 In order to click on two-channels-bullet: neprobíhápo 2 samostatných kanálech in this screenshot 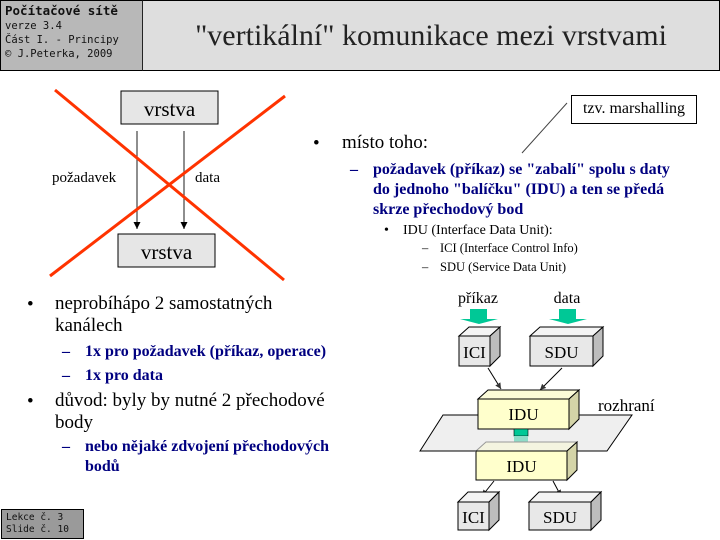, I will do `click(164, 314)`.